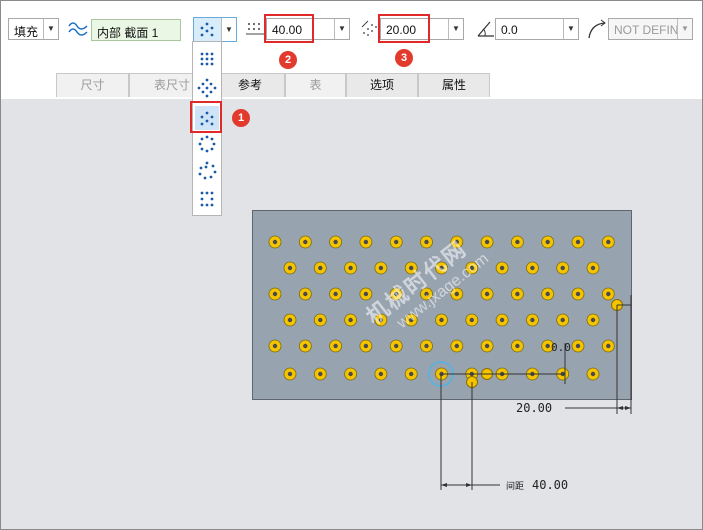 This screenshot has width=703, height=530. Describe the element at coordinates (241, 118) in the screenshot. I see `callout-badge-1: 1` at that location.